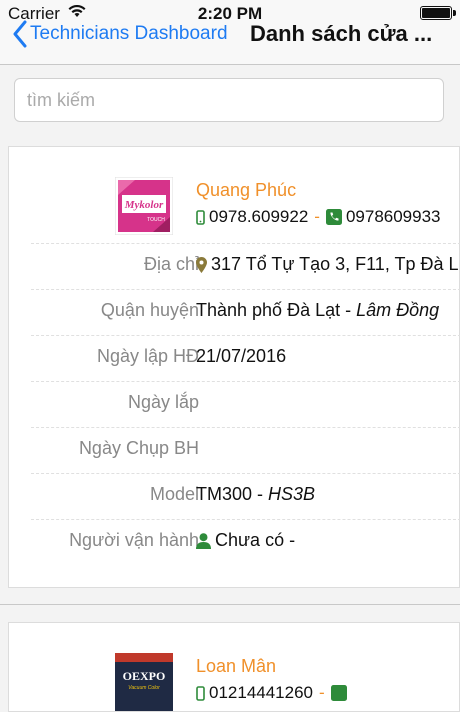 The width and height of the screenshot is (460, 712). Describe the element at coordinates (245, 404) in the screenshot. I see `detail-row-install-date: Ngày lắp` at that location.